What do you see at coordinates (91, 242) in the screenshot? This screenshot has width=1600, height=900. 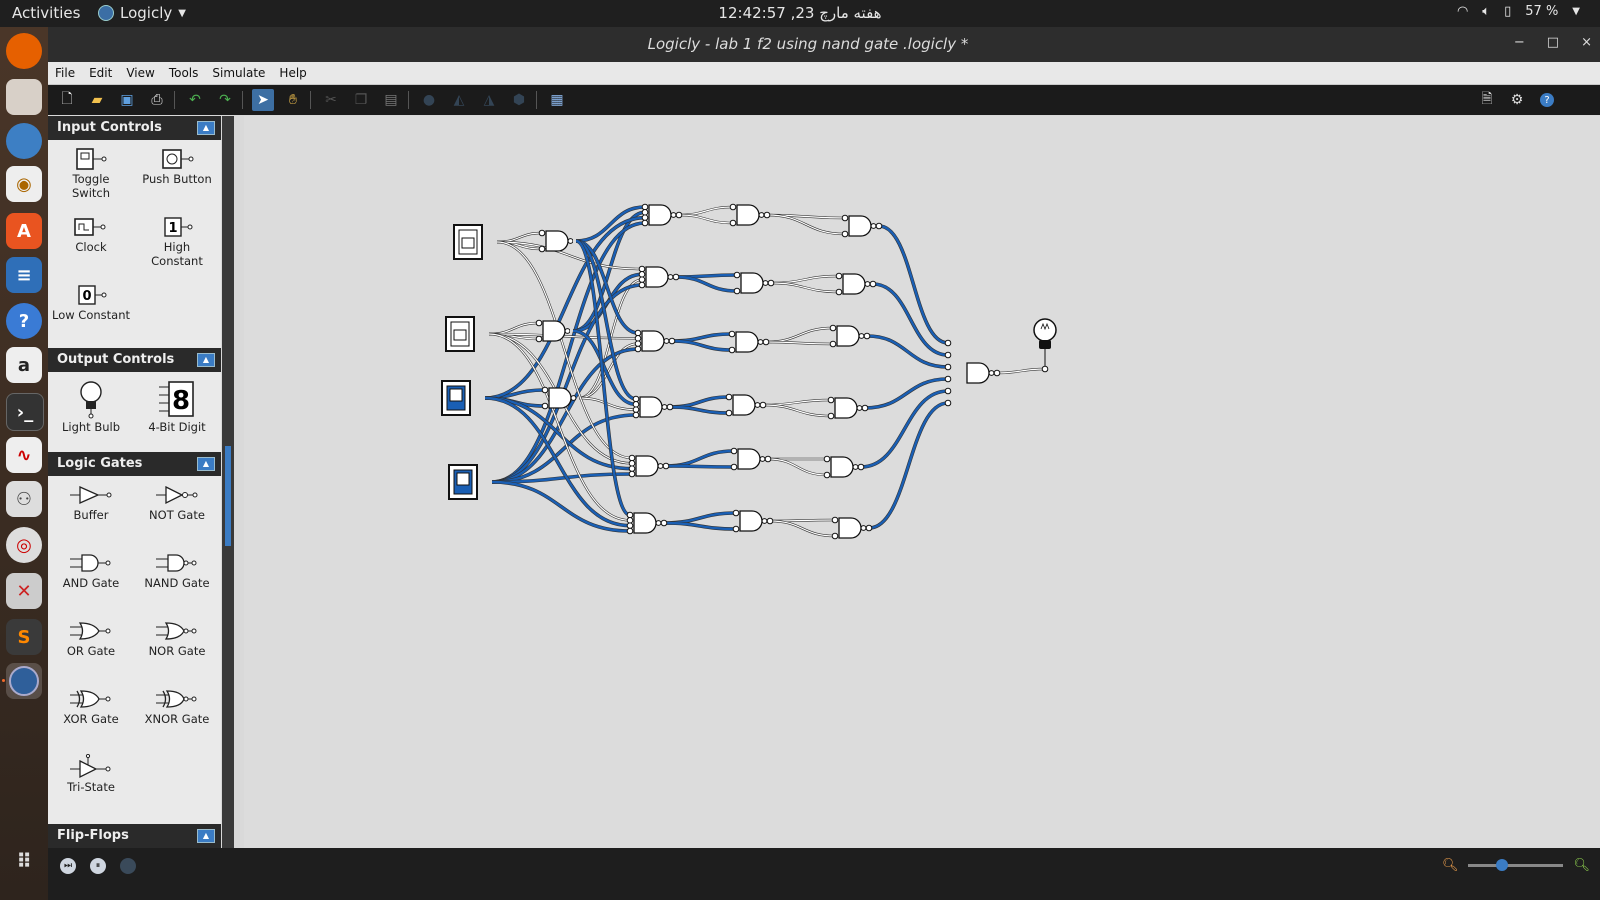 I see `clock-item: Clock` at bounding box center [91, 242].